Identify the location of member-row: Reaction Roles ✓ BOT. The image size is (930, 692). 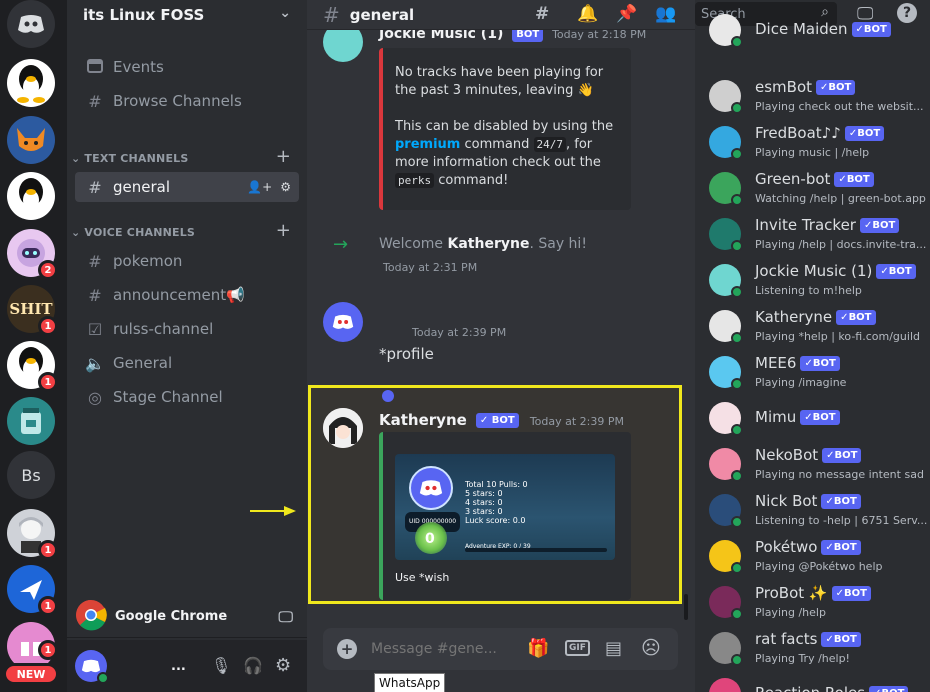
(819, 683).